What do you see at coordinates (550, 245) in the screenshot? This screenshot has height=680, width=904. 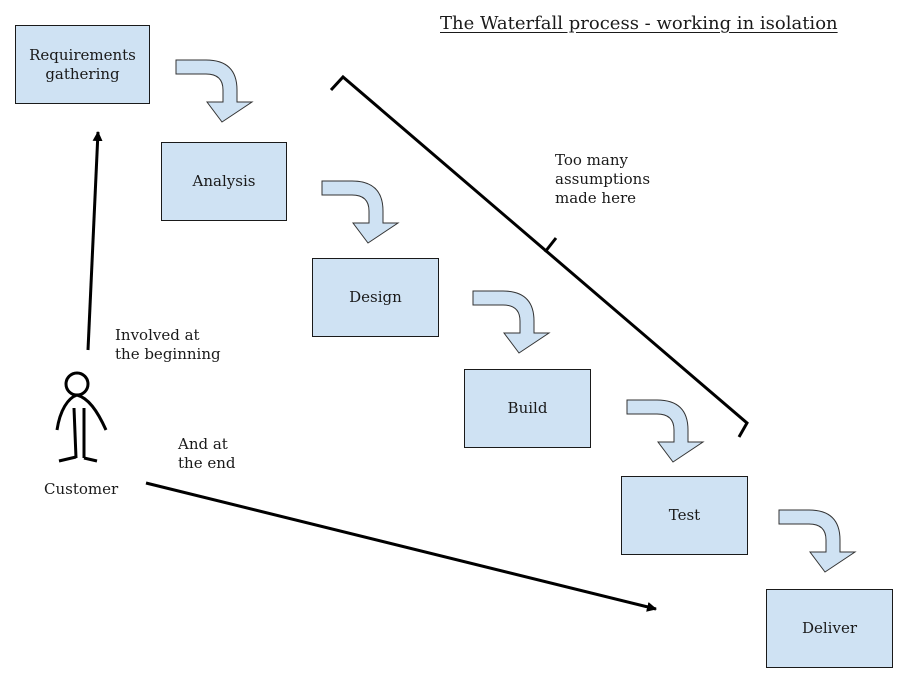 I see `bracket-tick` at bounding box center [550, 245].